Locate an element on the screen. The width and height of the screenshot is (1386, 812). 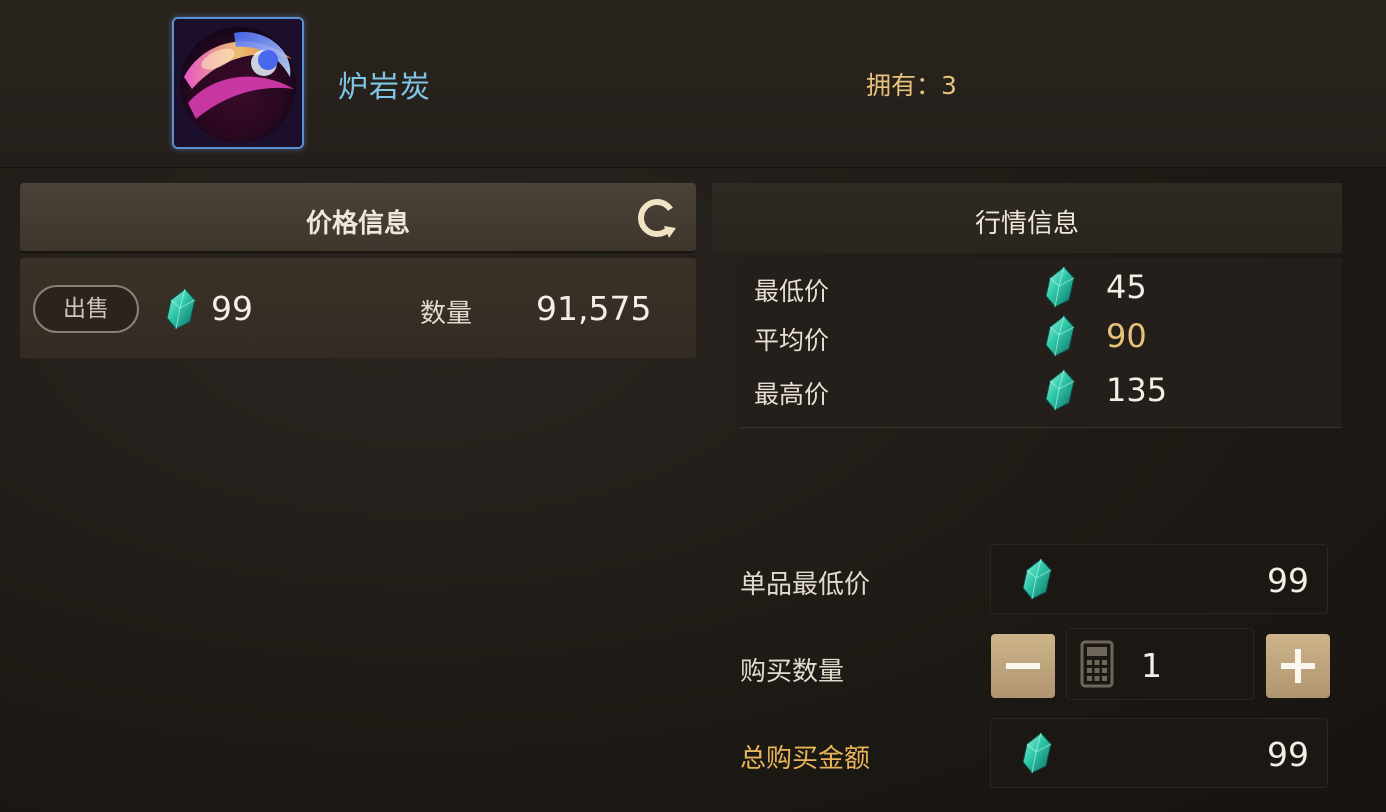
price-info-title: 价格信息 is located at coordinates (357, 224).